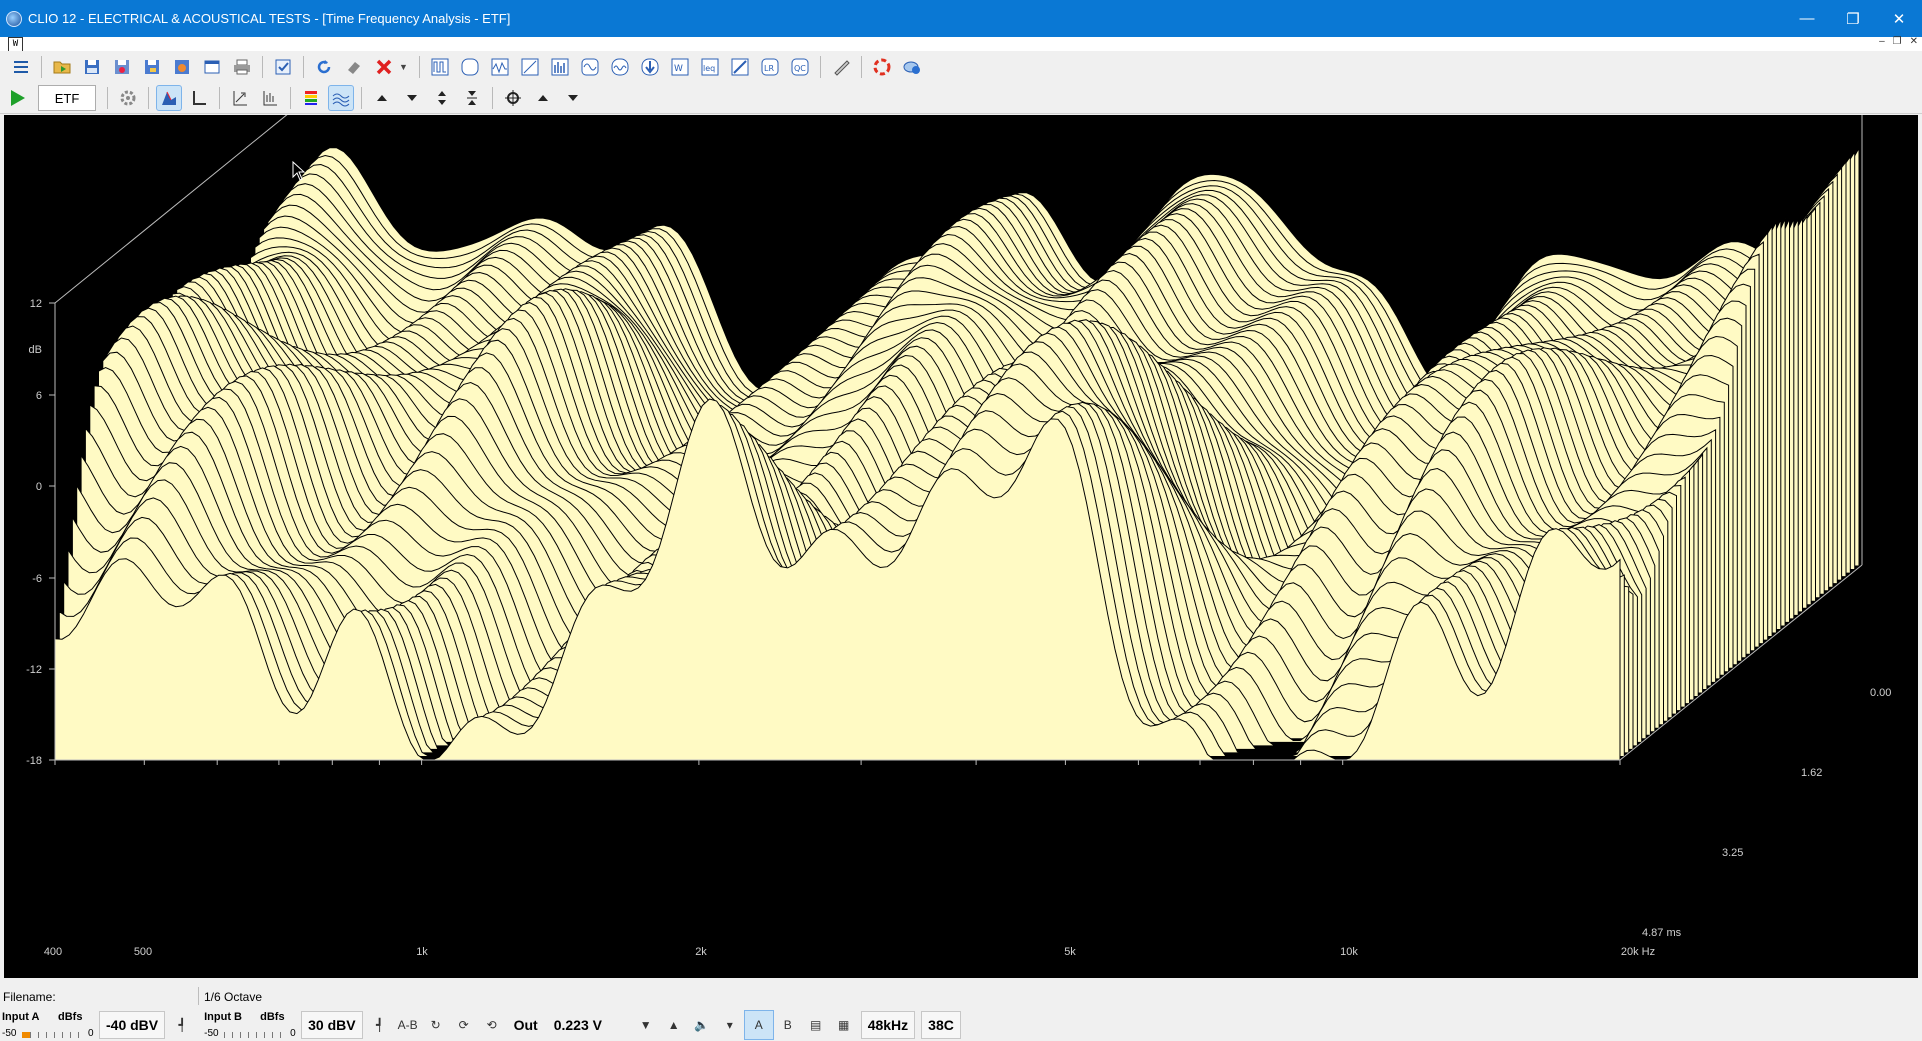 The image size is (1922, 1041). Describe the element at coordinates (530, 67) in the screenshot. I see `multimeter-icon` at that location.